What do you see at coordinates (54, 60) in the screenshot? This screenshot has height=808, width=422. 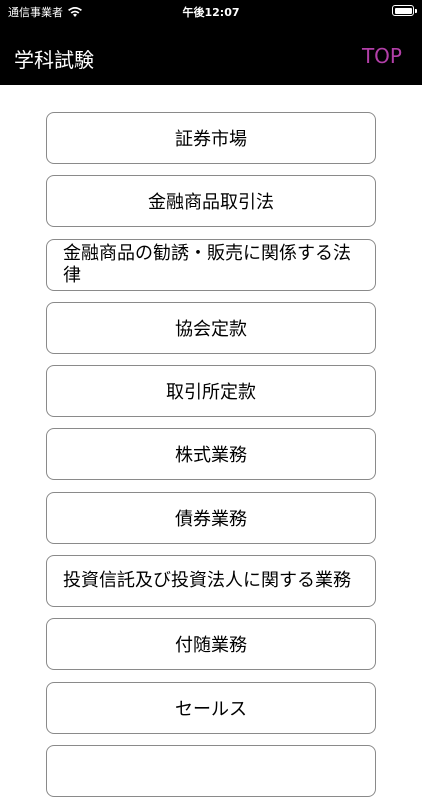 I see `page-title: 学科試験` at bounding box center [54, 60].